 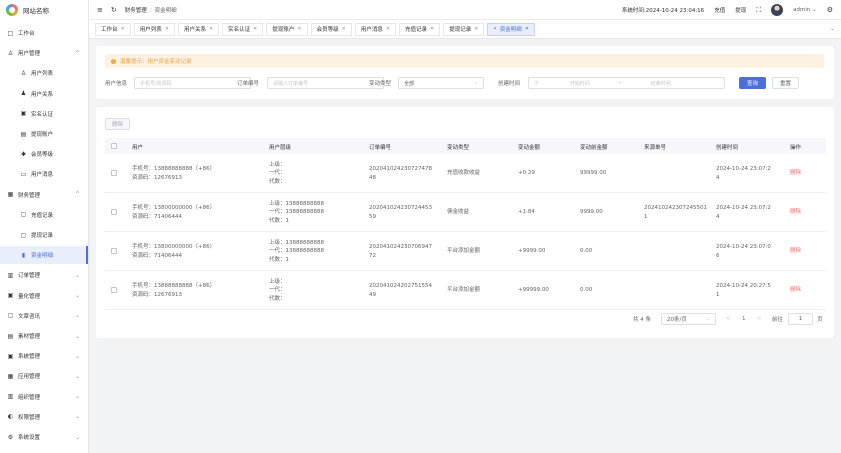 What do you see at coordinates (759, 319) in the screenshot?
I see `next-page-button: >` at bounding box center [759, 319].